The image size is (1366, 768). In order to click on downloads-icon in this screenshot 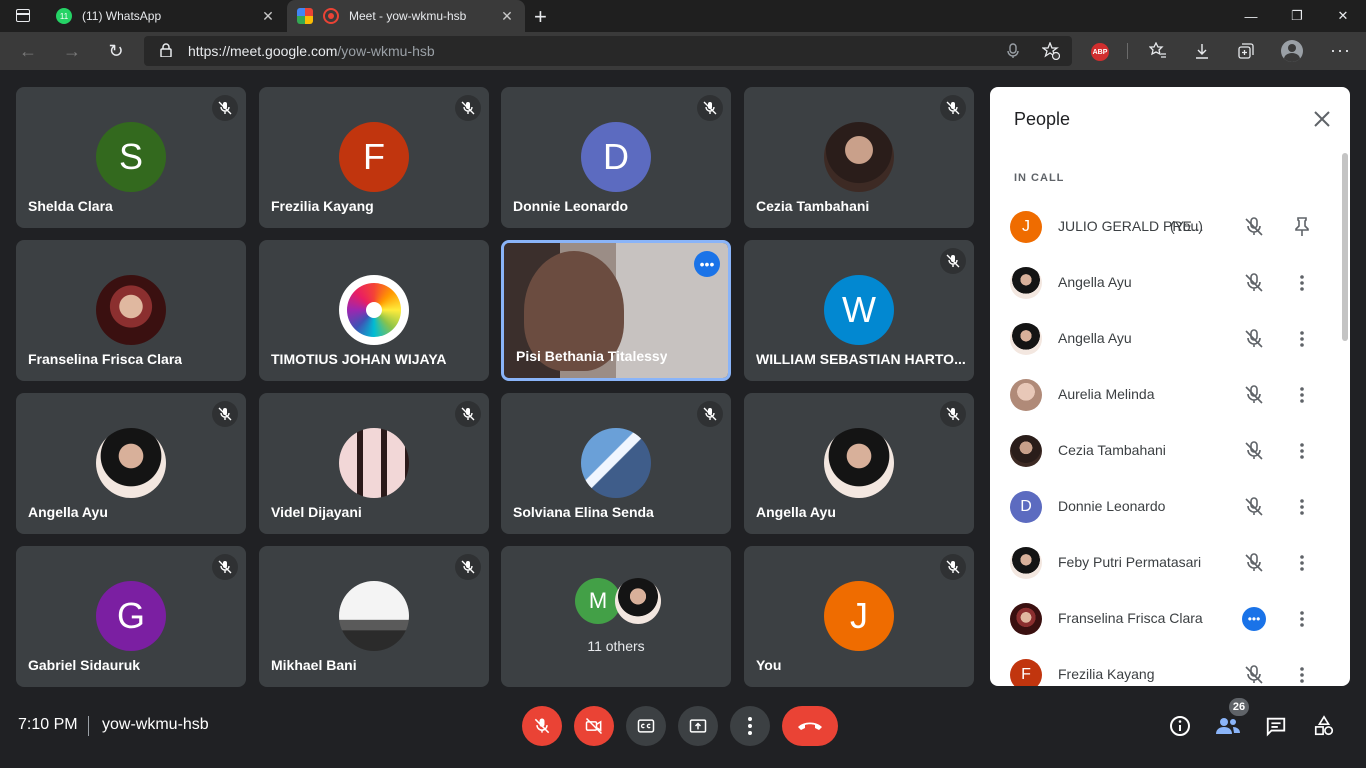, I will do `click(1202, 51)`.